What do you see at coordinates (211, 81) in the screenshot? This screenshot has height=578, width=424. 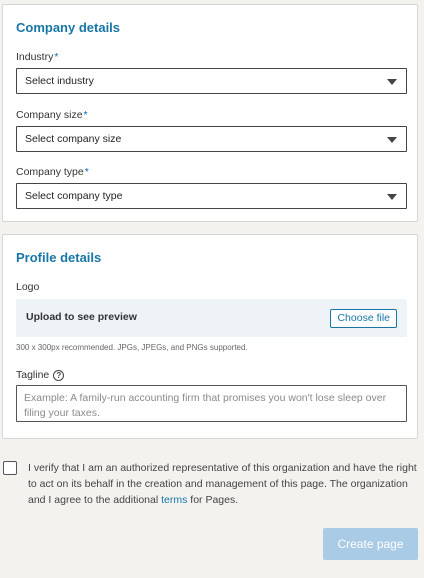 I see `industry-select: Select industry` at bounding box center [211, 81].